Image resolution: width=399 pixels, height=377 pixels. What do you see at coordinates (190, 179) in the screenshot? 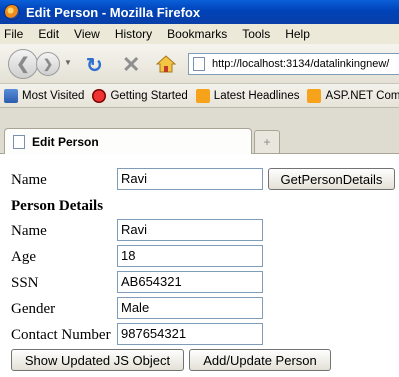
I see `name-input: Ravi` at bounding box center [190, 179].